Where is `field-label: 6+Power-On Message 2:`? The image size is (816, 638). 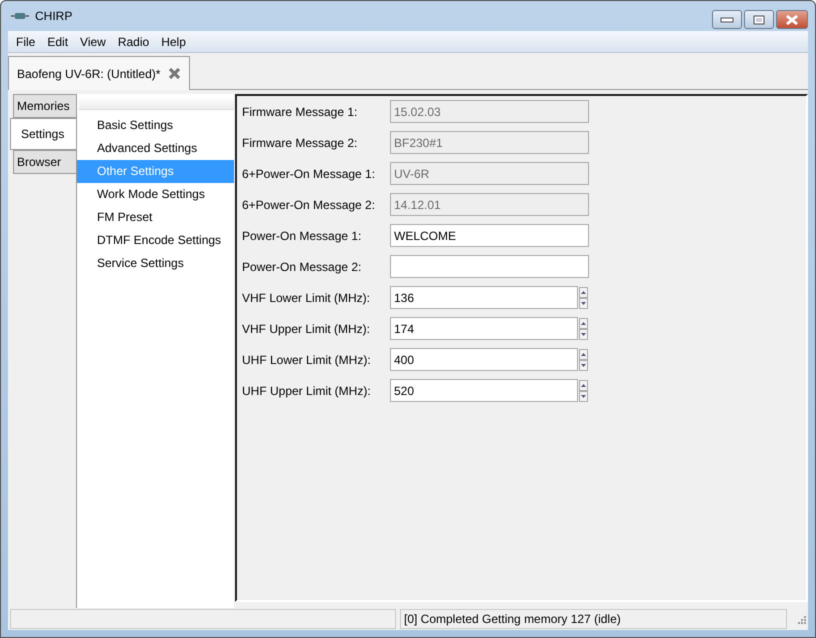
field-label: 6+Power-On Message 2: is located at coordinates (309, 205).